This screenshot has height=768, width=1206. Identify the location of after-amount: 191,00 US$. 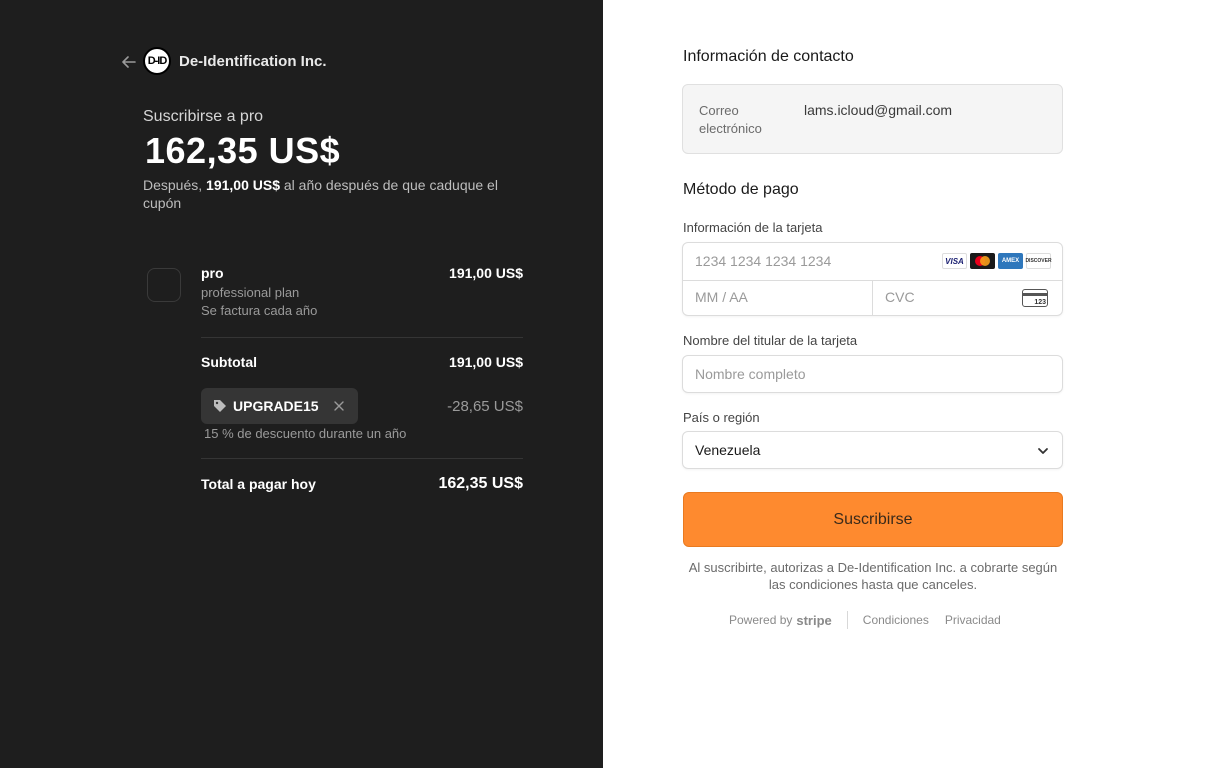
(243, 185).